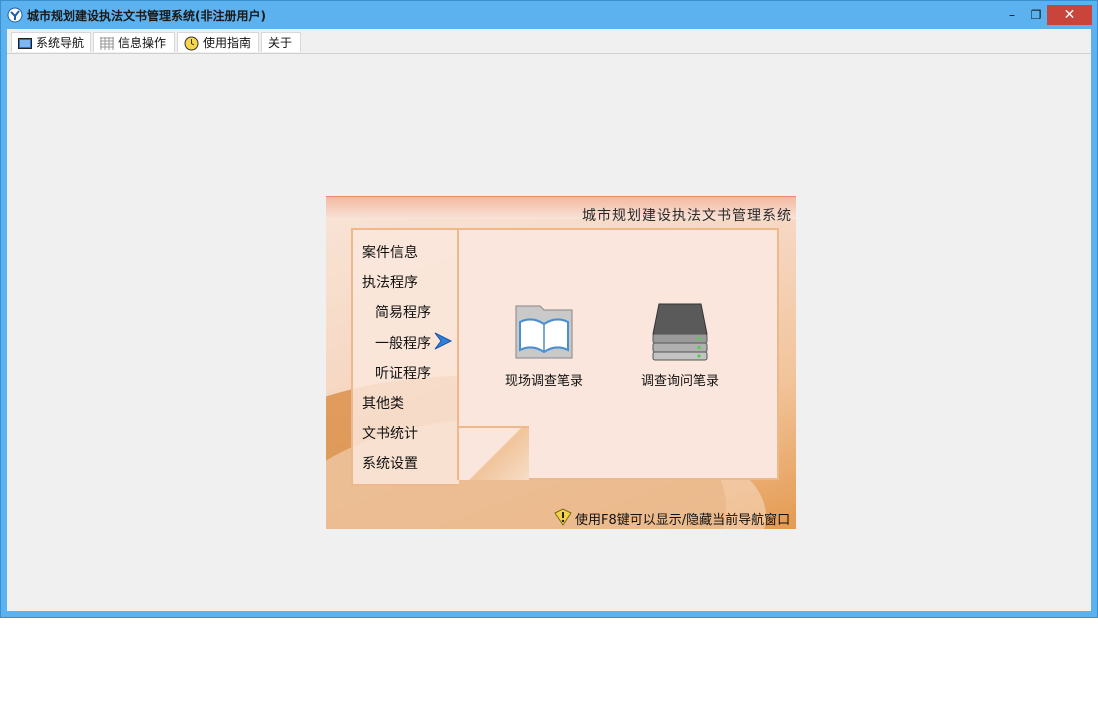 The height and width of the screenshot is (722, 1098). I want to click on tab-label: 信息操作, so click(142, 43).